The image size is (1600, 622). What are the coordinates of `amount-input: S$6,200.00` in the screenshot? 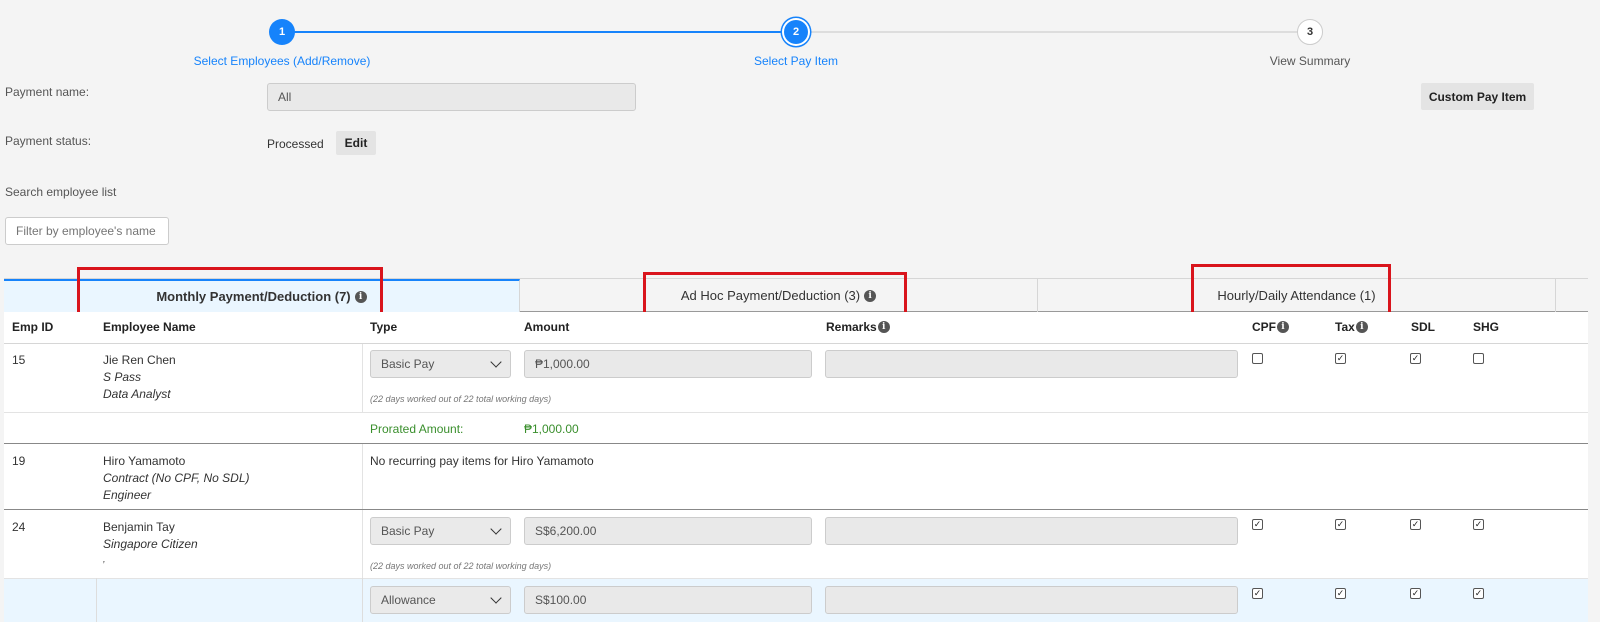 It's located at (668, 531).